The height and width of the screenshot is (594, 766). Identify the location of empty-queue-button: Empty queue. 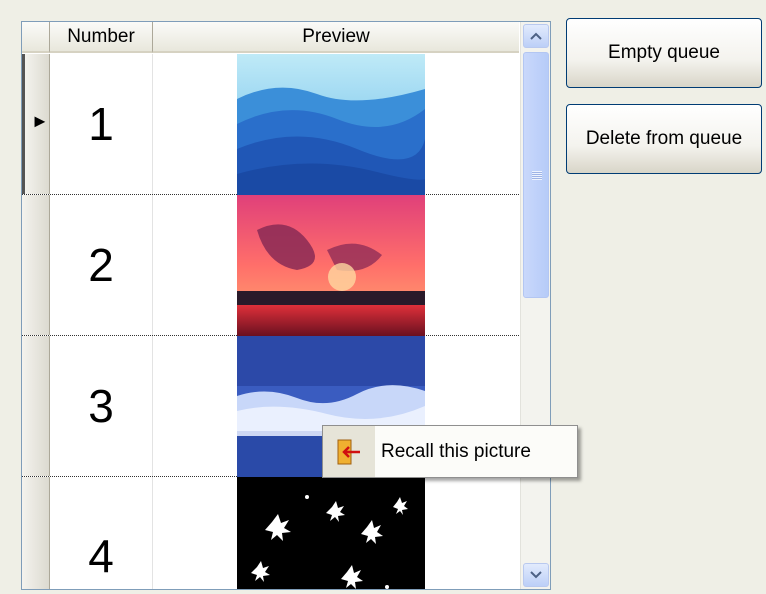
(664, 53).